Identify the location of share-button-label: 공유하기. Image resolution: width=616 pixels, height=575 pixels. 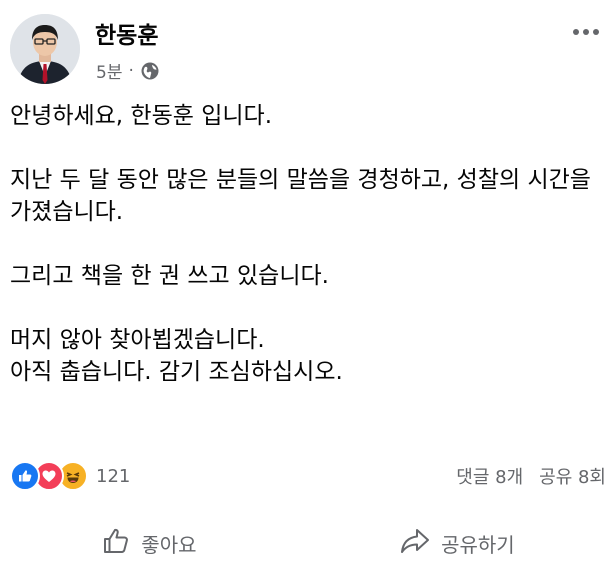
(478, 544).